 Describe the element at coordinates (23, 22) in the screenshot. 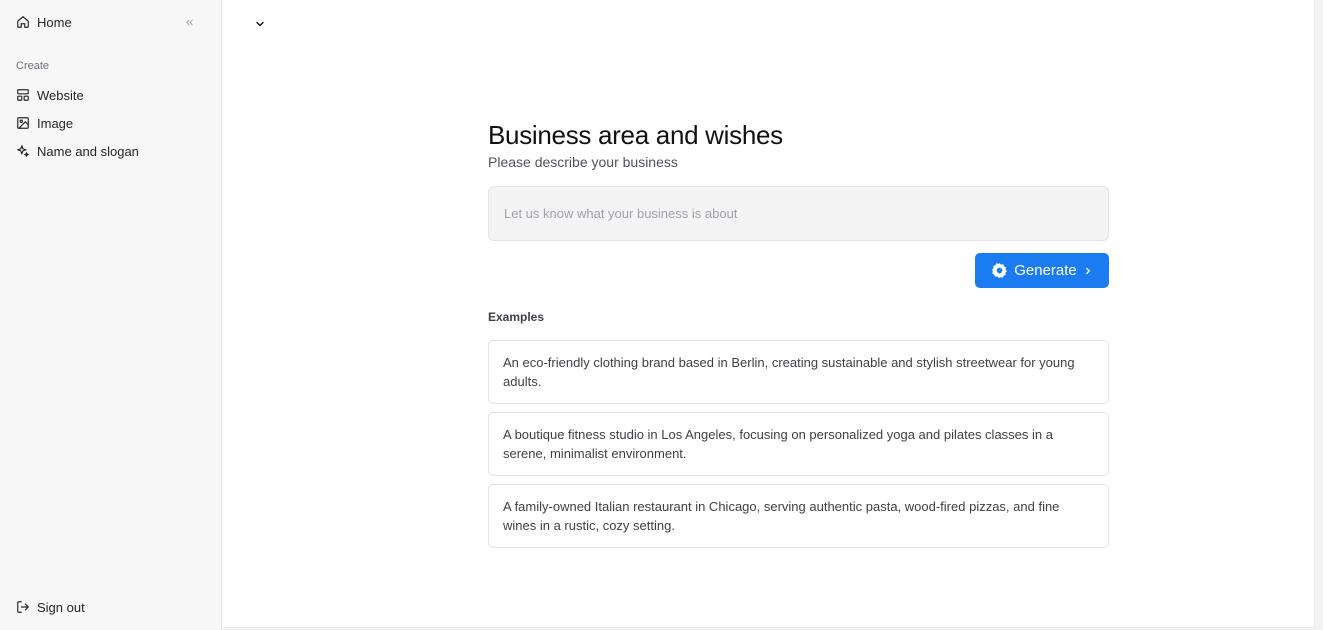

I see `home-icon` at that location.